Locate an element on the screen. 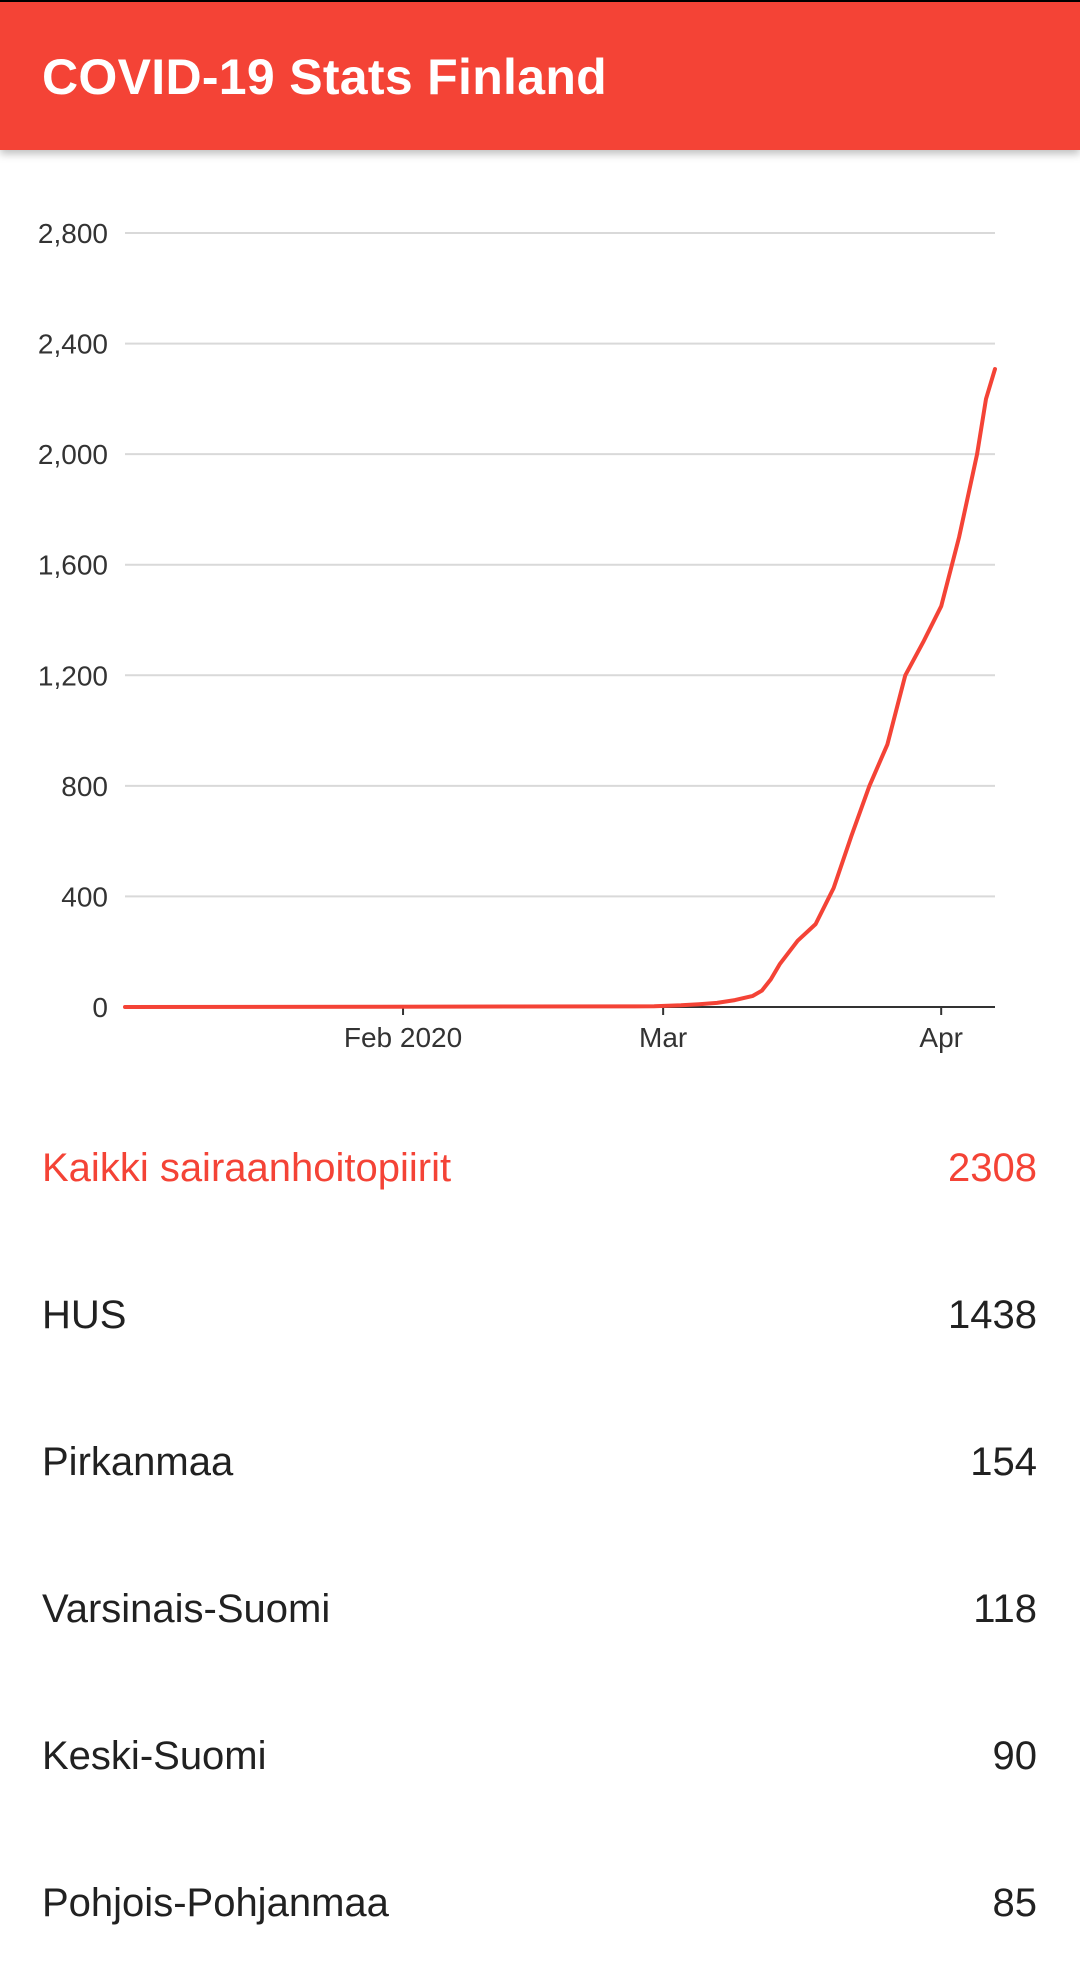 This screenshot has width=1080, height=1977. region-count: 90 is located at coordinates (1015, 1756).